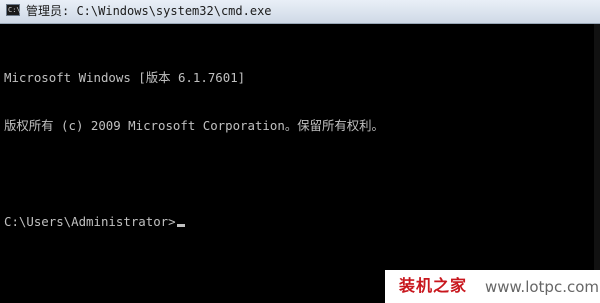 Image resolution: width=600 pixels, height=303 pixels. I want to click on console-line-blank, so click(194, 174).